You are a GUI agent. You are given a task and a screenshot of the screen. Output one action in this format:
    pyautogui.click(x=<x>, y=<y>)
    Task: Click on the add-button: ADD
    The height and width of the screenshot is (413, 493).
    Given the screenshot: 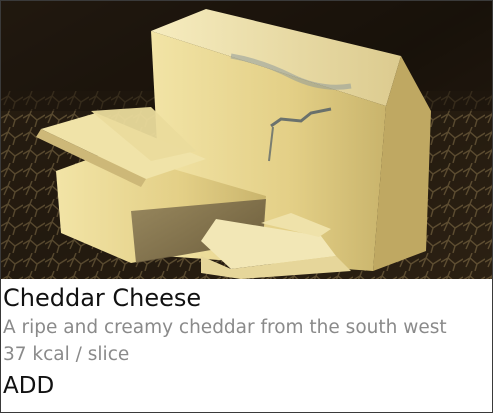 What is the action you would take?
    pyautogui.click(x=28, y=386)
    